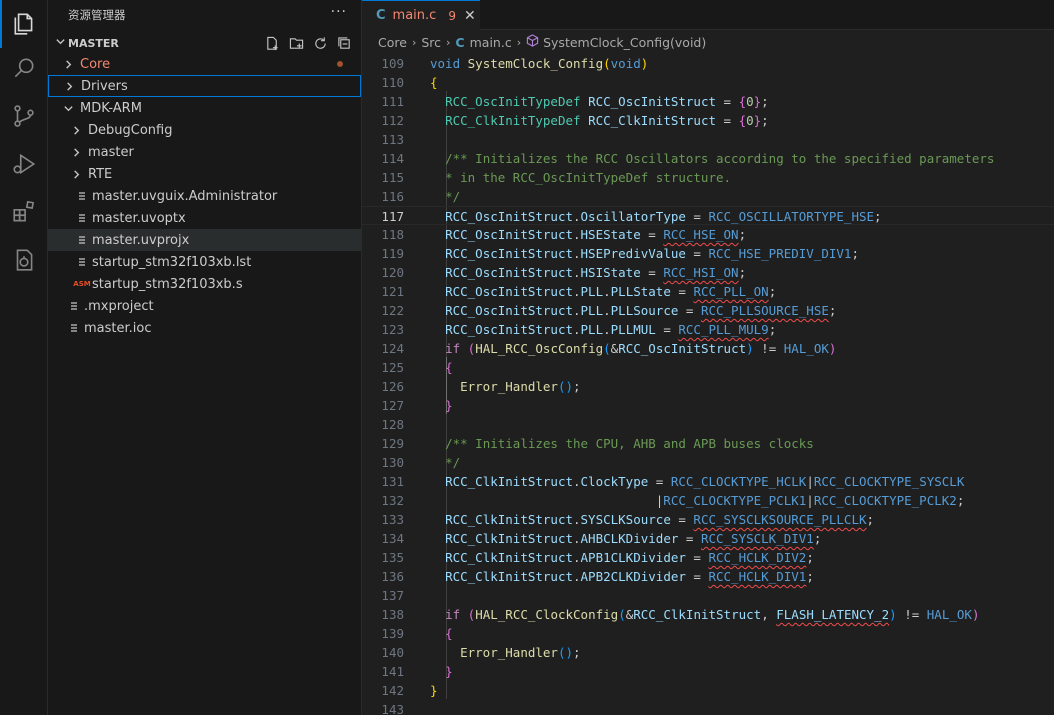  Describe the element at coordinates (708, 652) in the screenshot. I see `code-line: 140 Error_Handler();` at that location.